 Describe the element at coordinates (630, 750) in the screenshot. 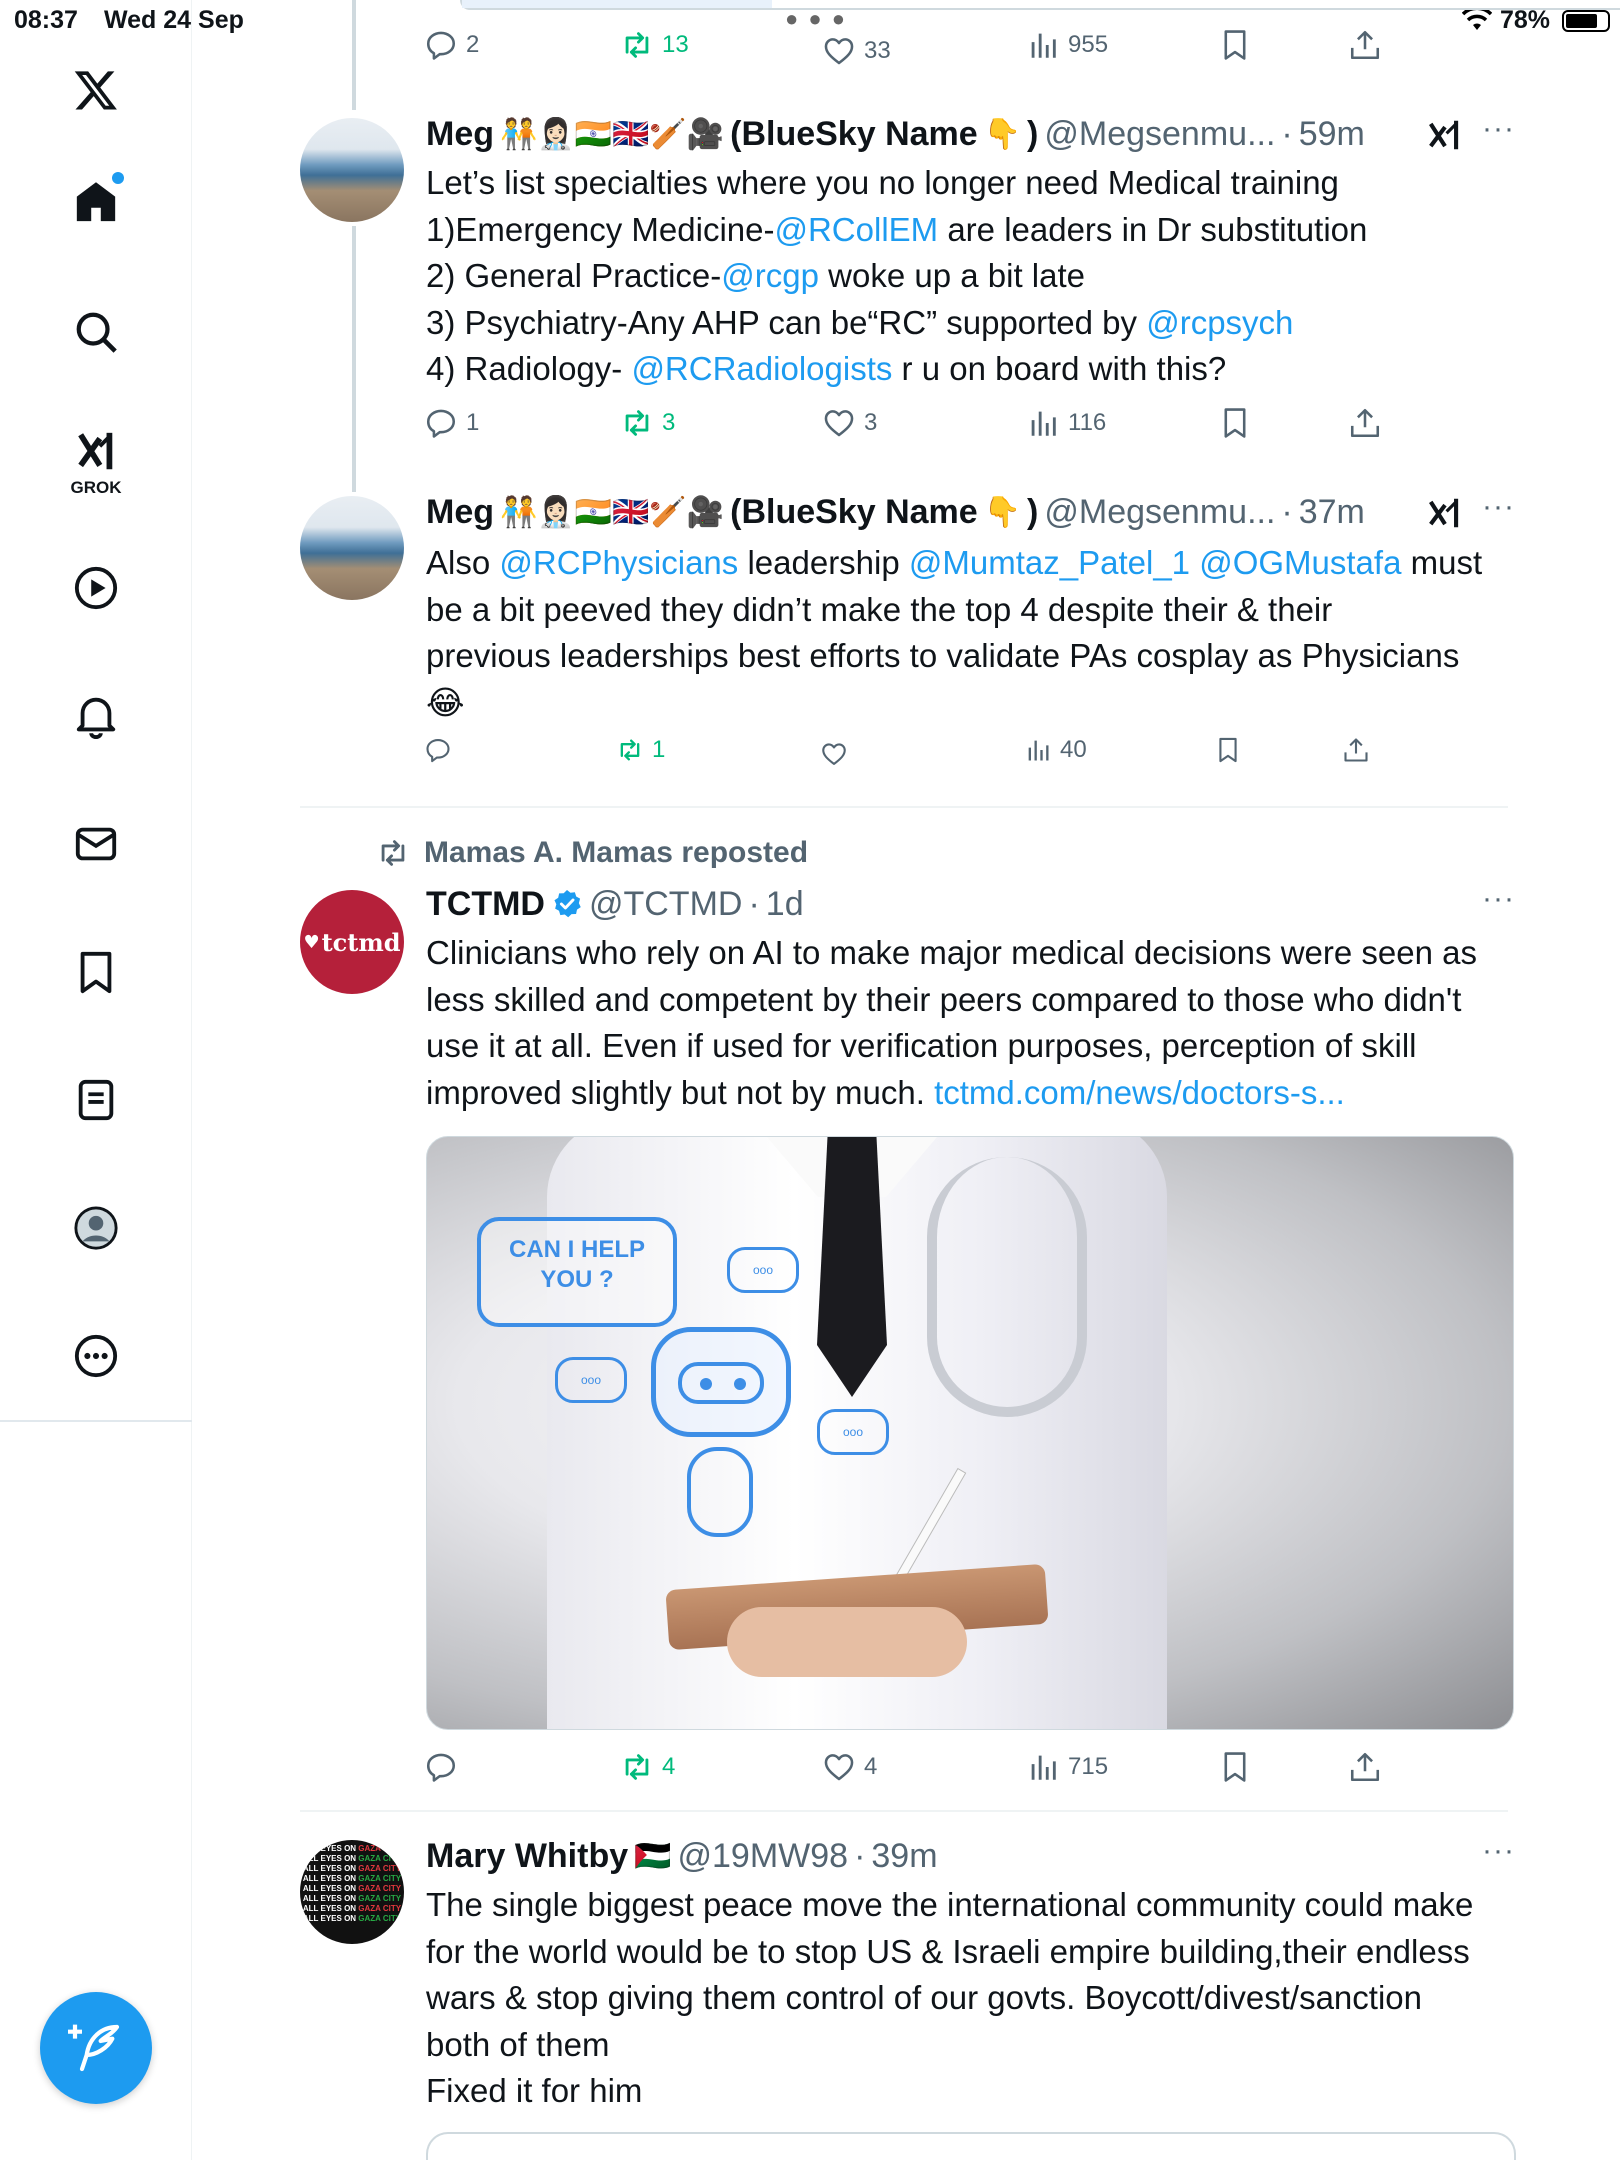

I see `repost-icon` at that location.